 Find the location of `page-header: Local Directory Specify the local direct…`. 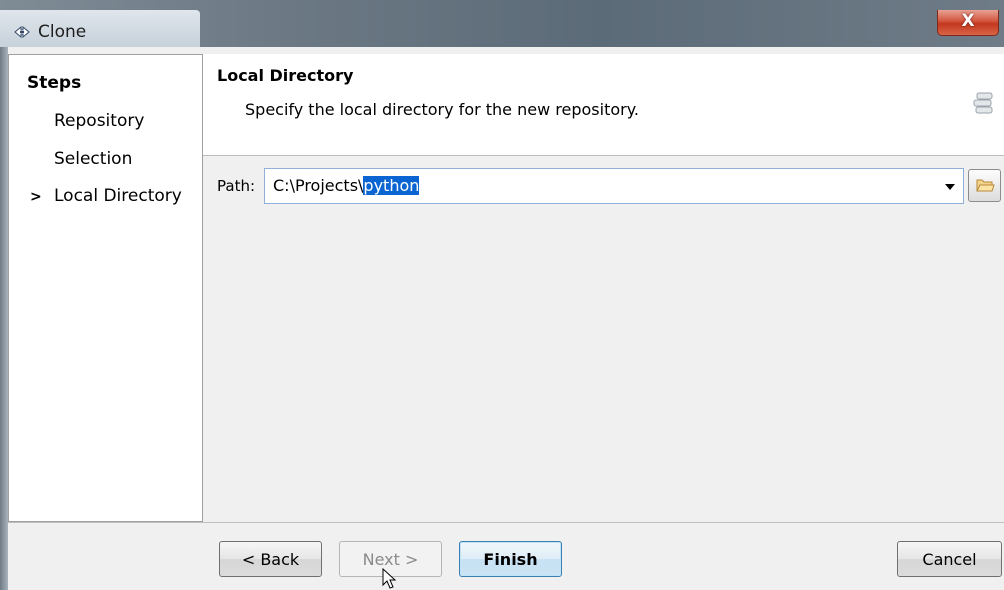

page-header: Local Directory Specify the local direct… is located at coordinates (603, 105).